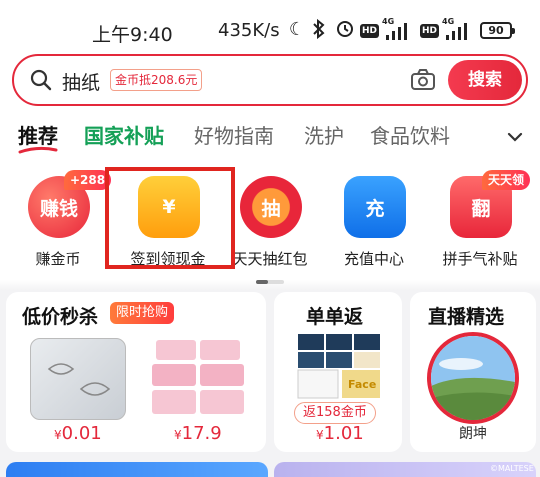 The height and width of the screenshot is (477, 540). Describe the element at coordinates (81, 433) in the screenshot. I see `price-value: 0.01` at that location.